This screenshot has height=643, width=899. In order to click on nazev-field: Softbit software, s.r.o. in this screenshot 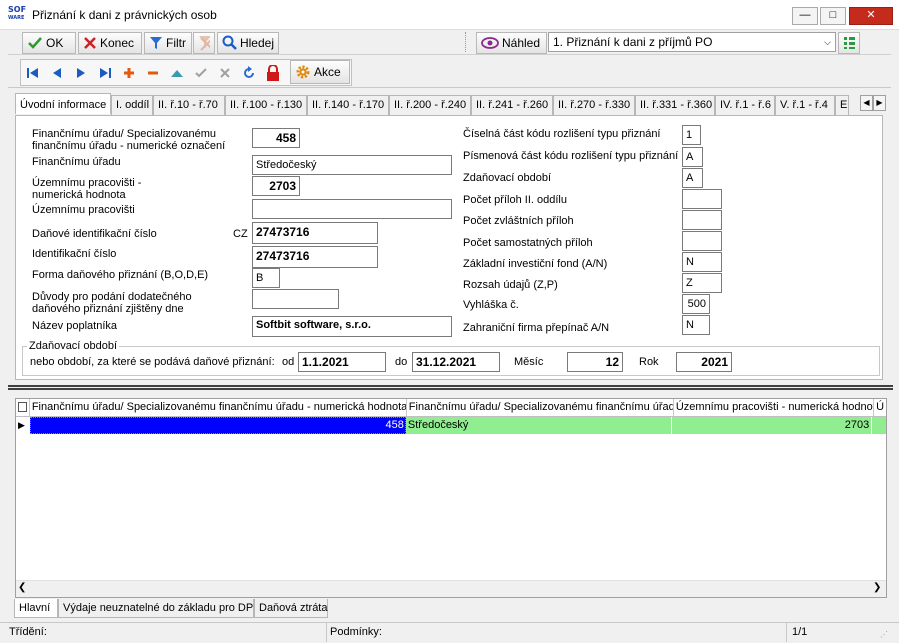, I will do `click(352, 326)`.